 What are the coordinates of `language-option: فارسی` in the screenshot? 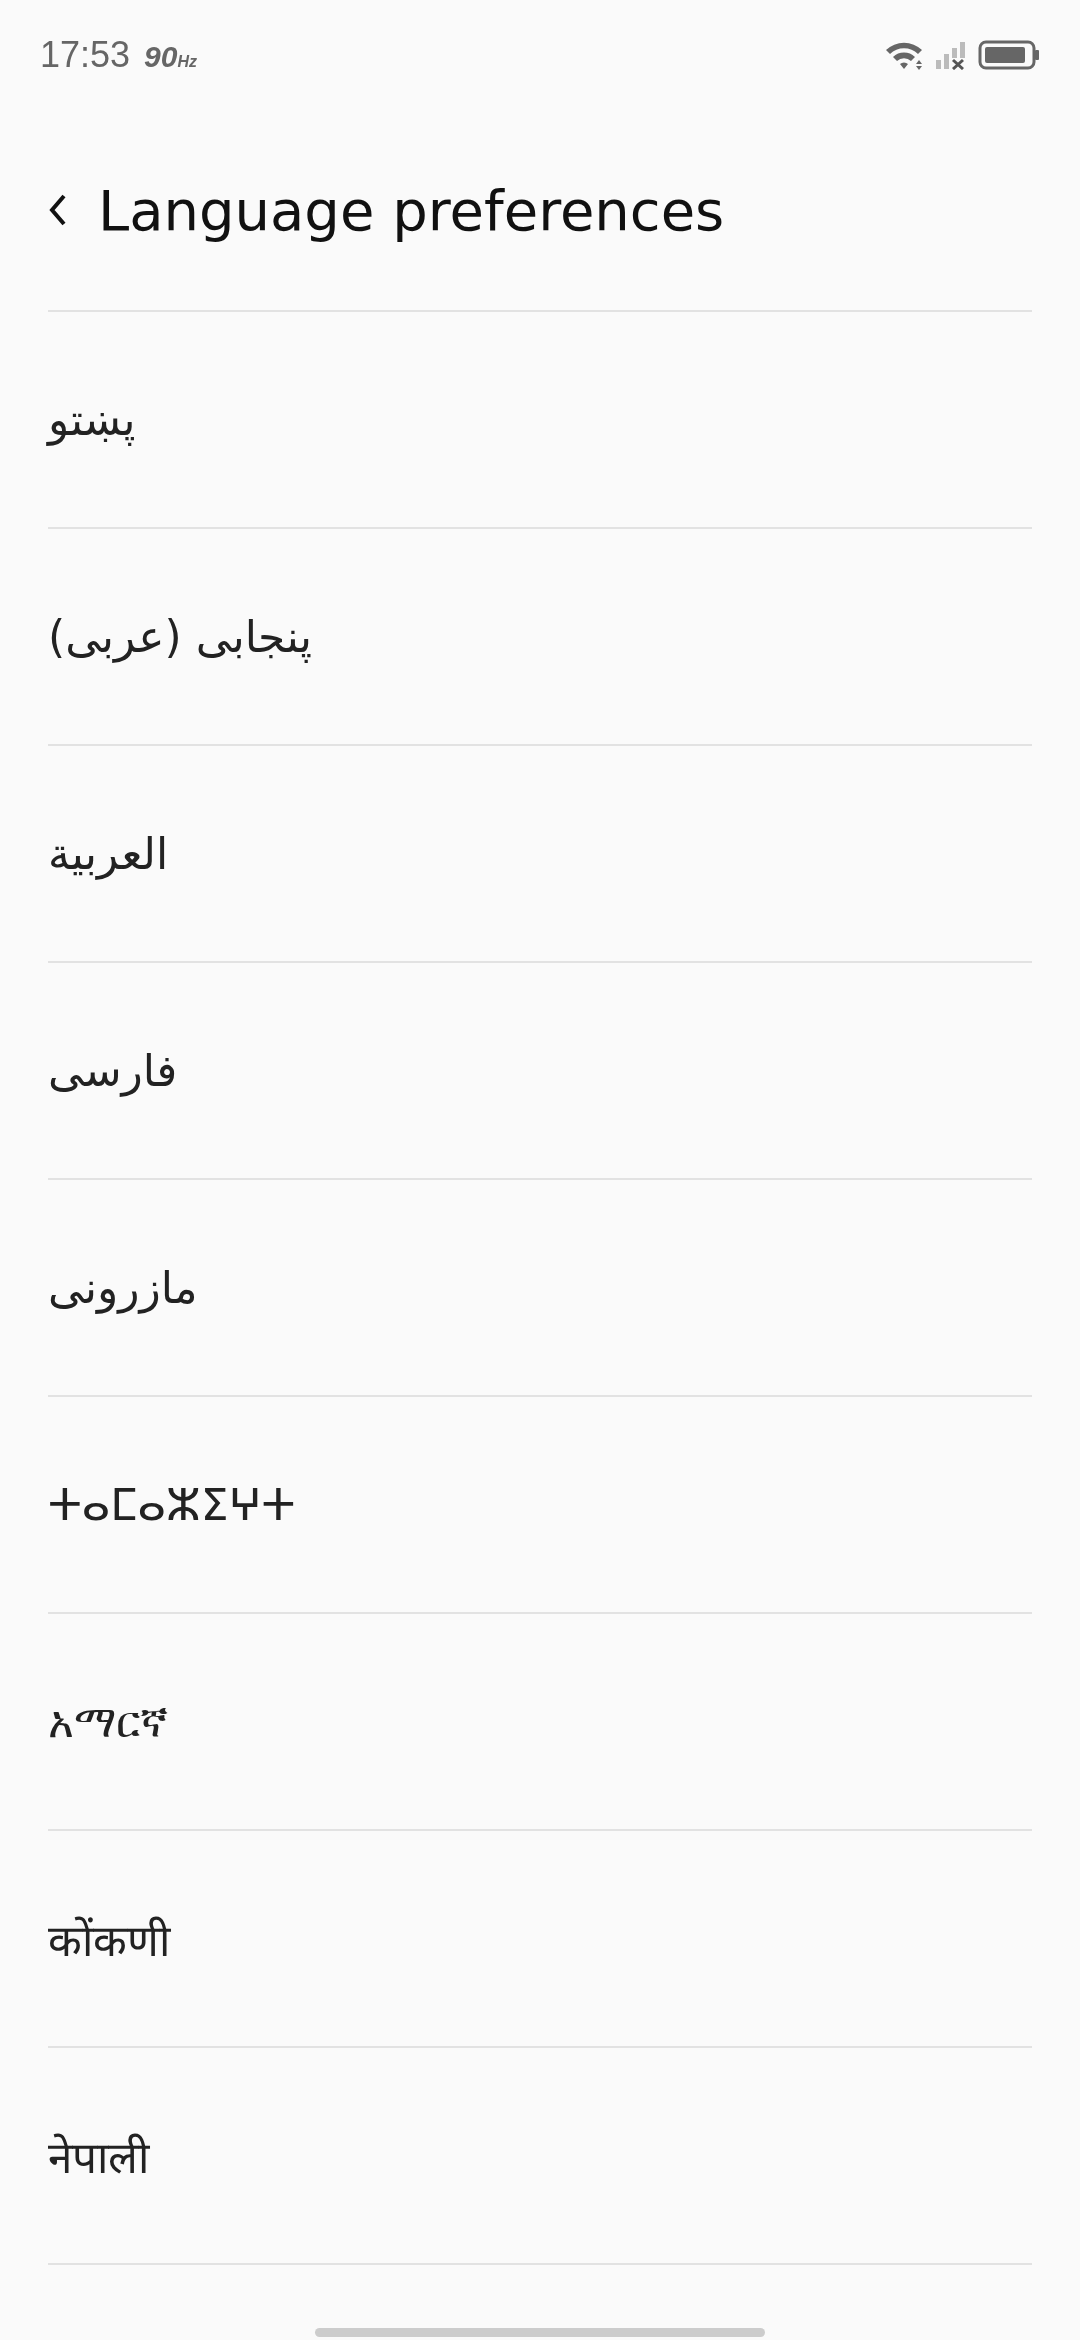 It's located at (113, 1070).